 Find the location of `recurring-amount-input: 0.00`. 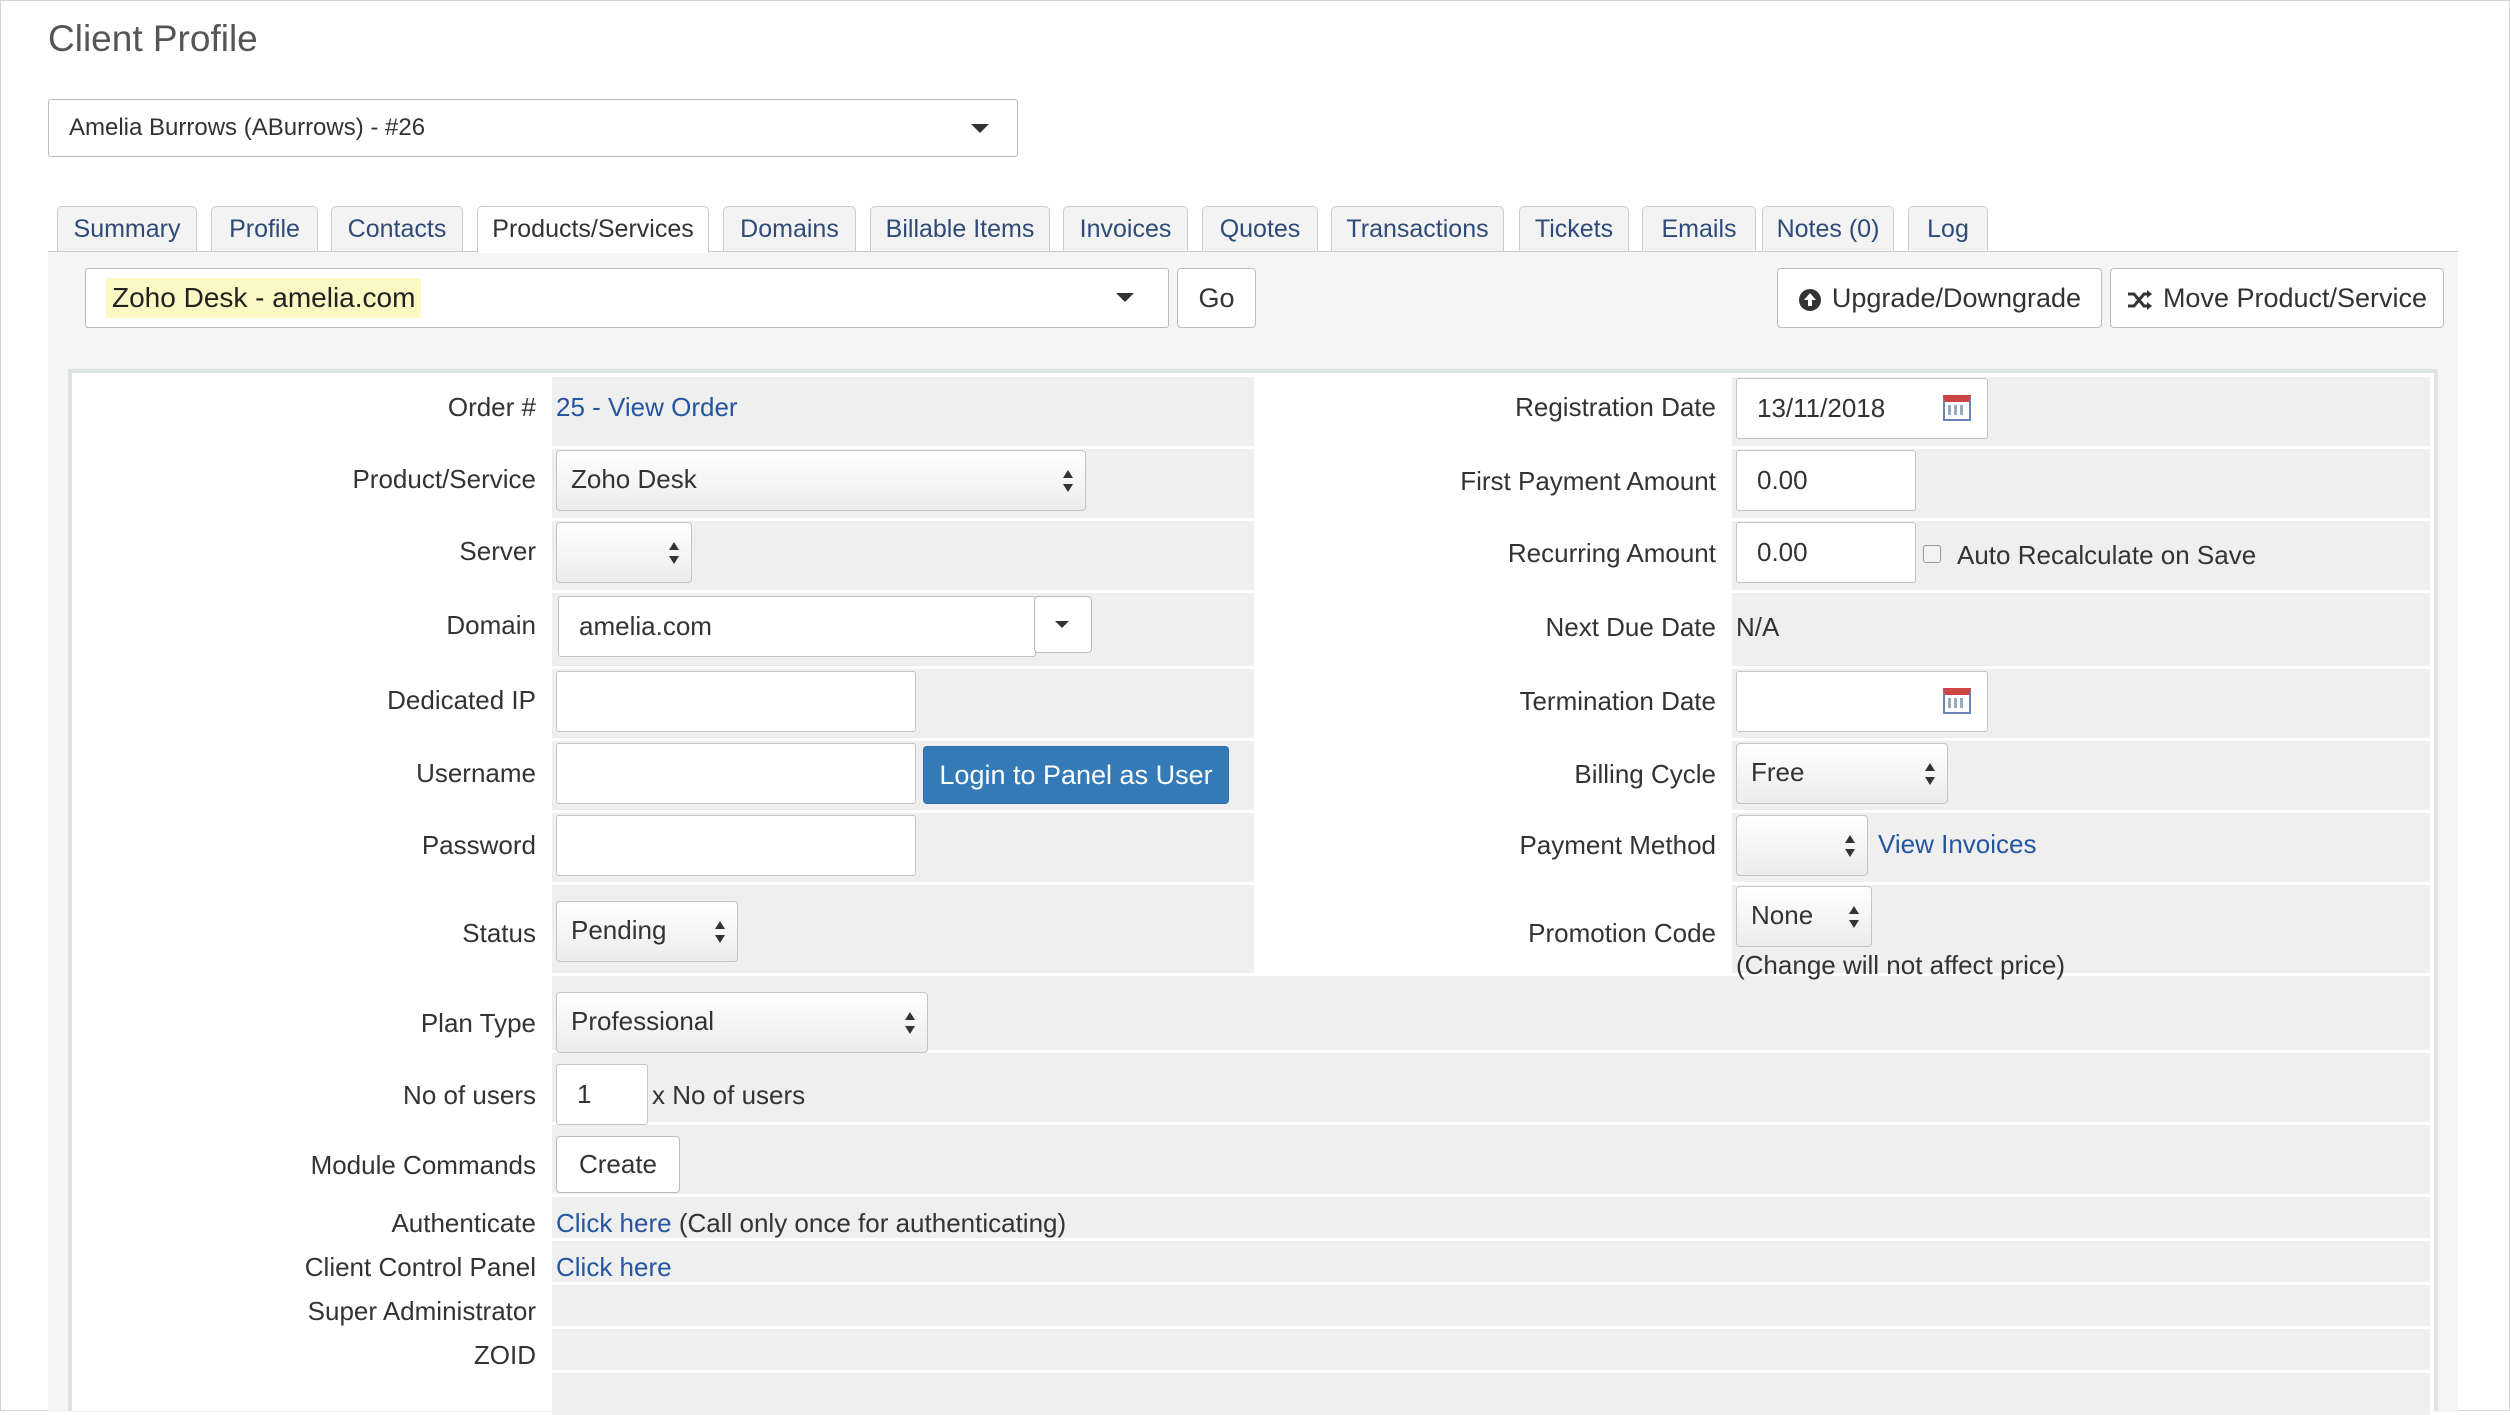

recurring-amount-input: 0.00 is located at coordinates (1826, 552).